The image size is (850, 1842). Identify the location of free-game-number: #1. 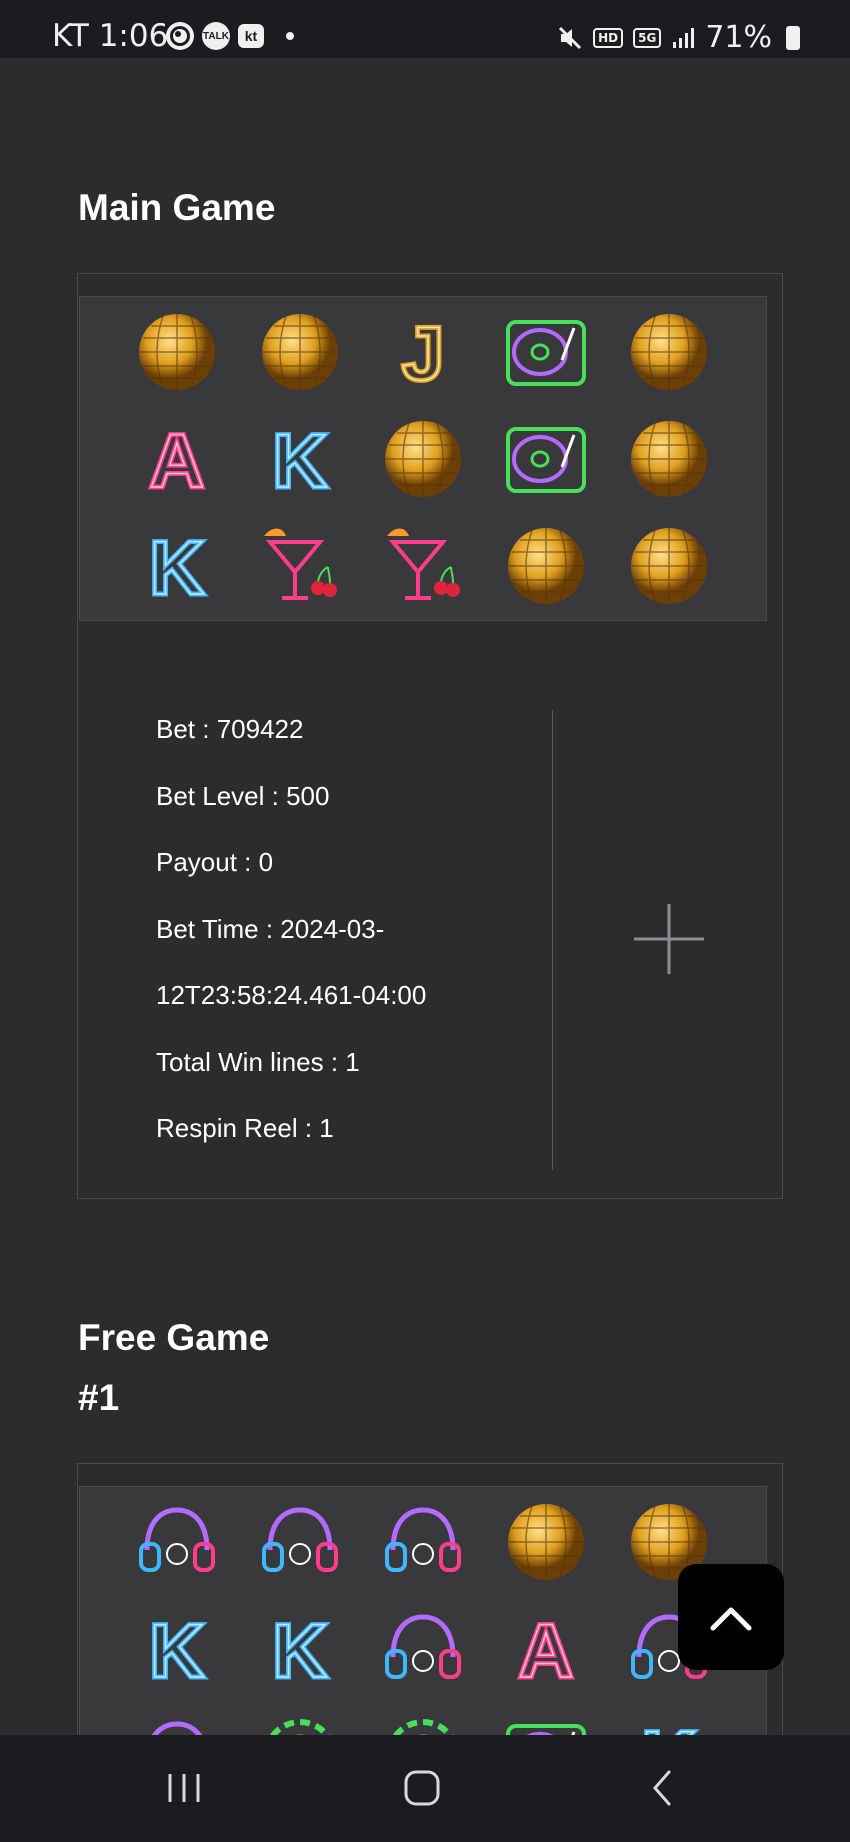
(99, 1397).